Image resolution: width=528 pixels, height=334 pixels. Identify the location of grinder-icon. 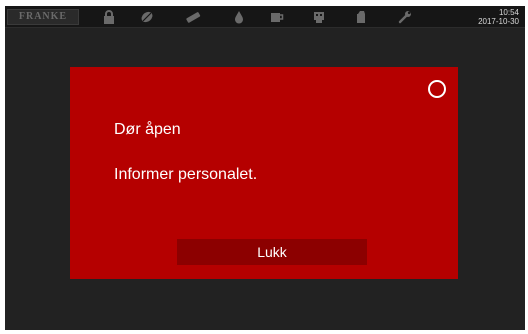
(319, 17).